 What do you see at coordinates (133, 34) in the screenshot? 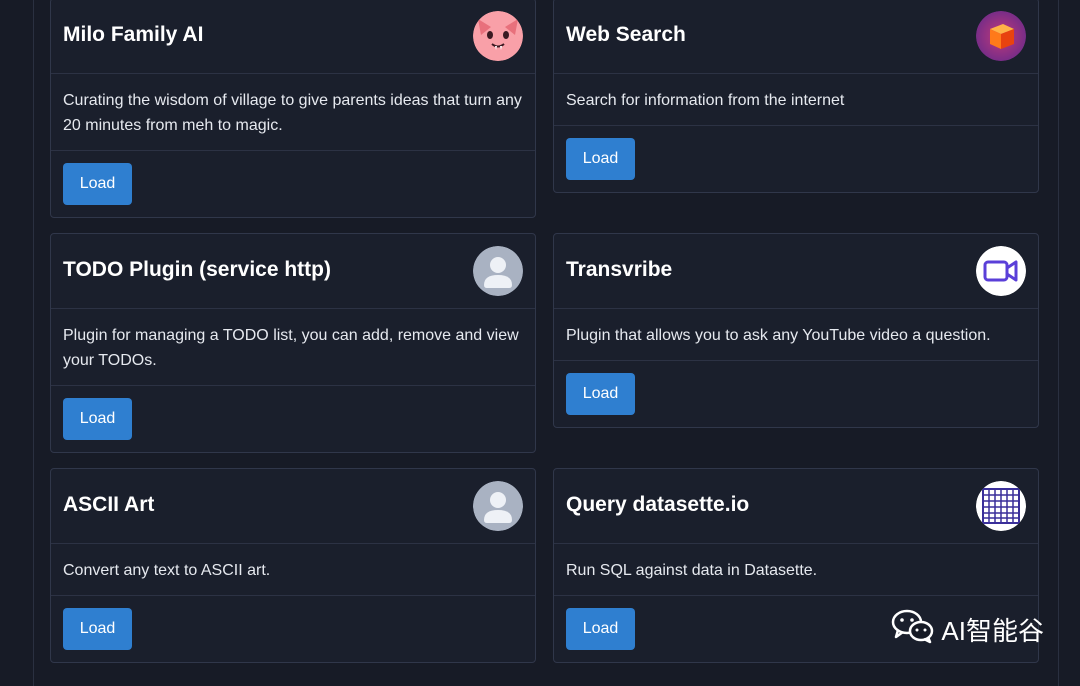
I see `card-title: Milo Family AI` at bounding box center [133, 34].